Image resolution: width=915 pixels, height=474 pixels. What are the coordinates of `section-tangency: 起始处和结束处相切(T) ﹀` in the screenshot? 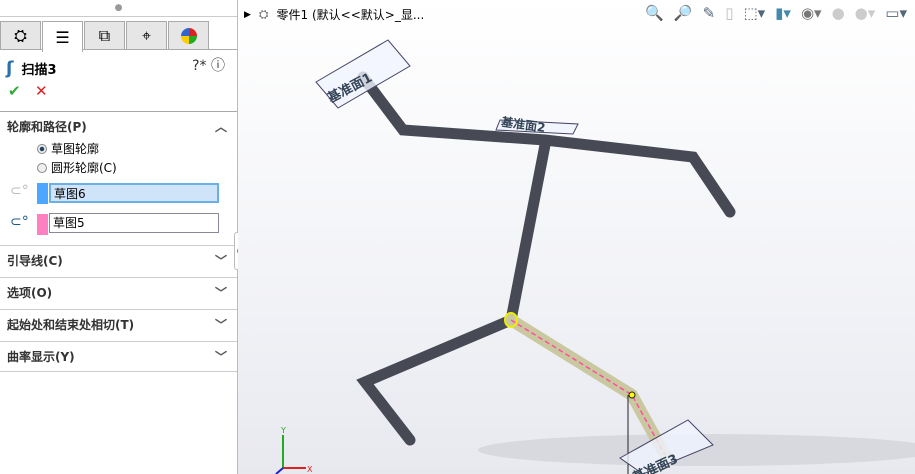 It's located at (118, 324).